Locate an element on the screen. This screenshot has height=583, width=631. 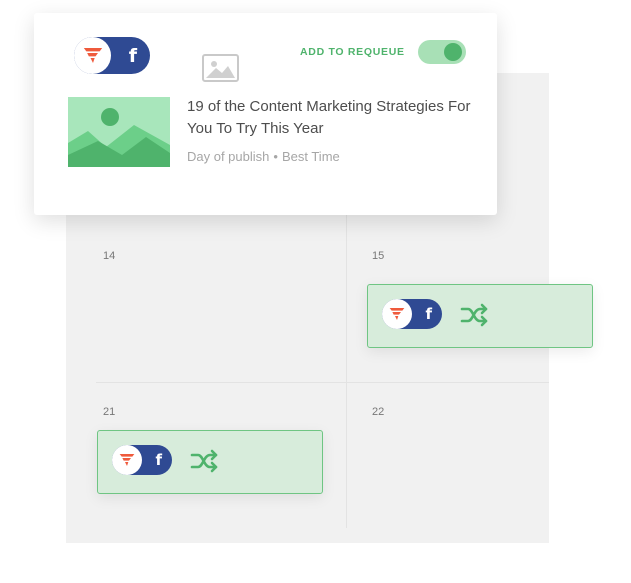
scheduled-post-21: f is located at coordinates (210, 462).